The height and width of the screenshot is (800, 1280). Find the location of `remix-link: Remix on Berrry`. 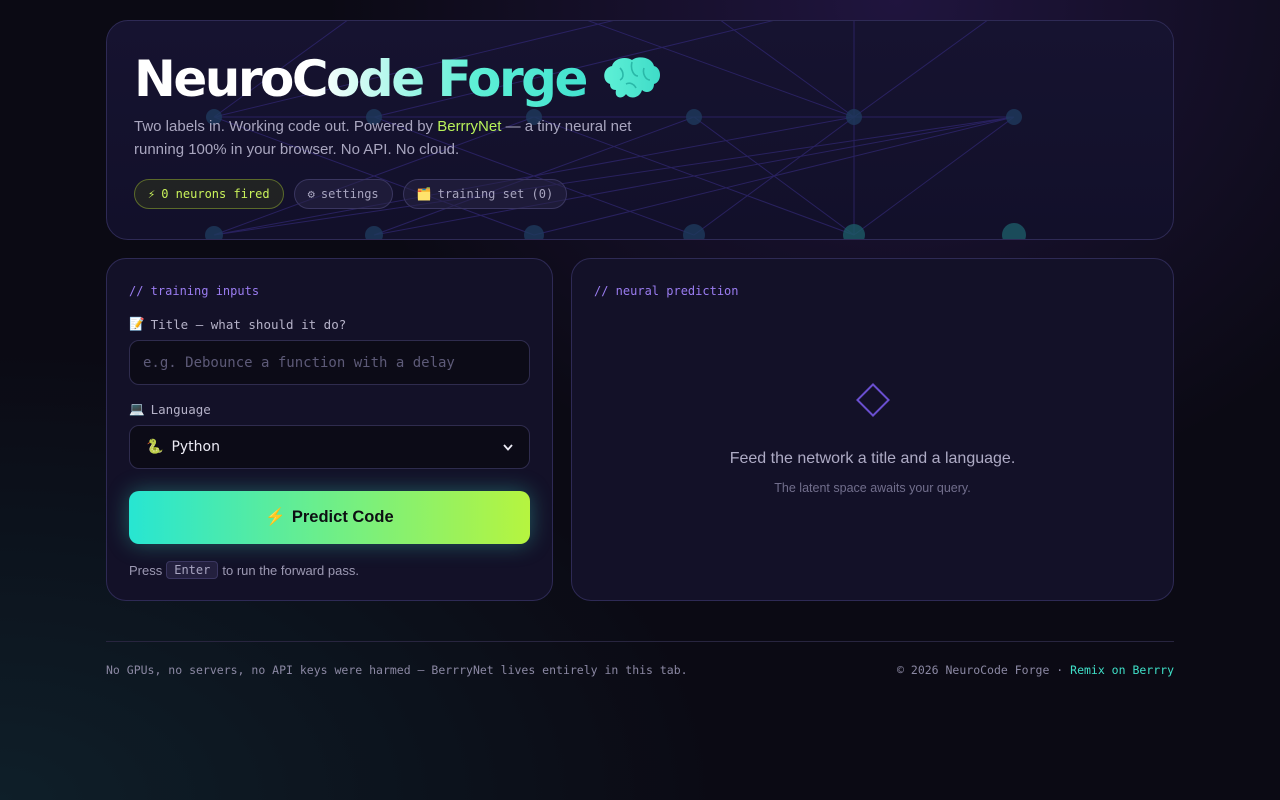

remix-link: Remix on Berrry is located at coordinates (1122, 670).